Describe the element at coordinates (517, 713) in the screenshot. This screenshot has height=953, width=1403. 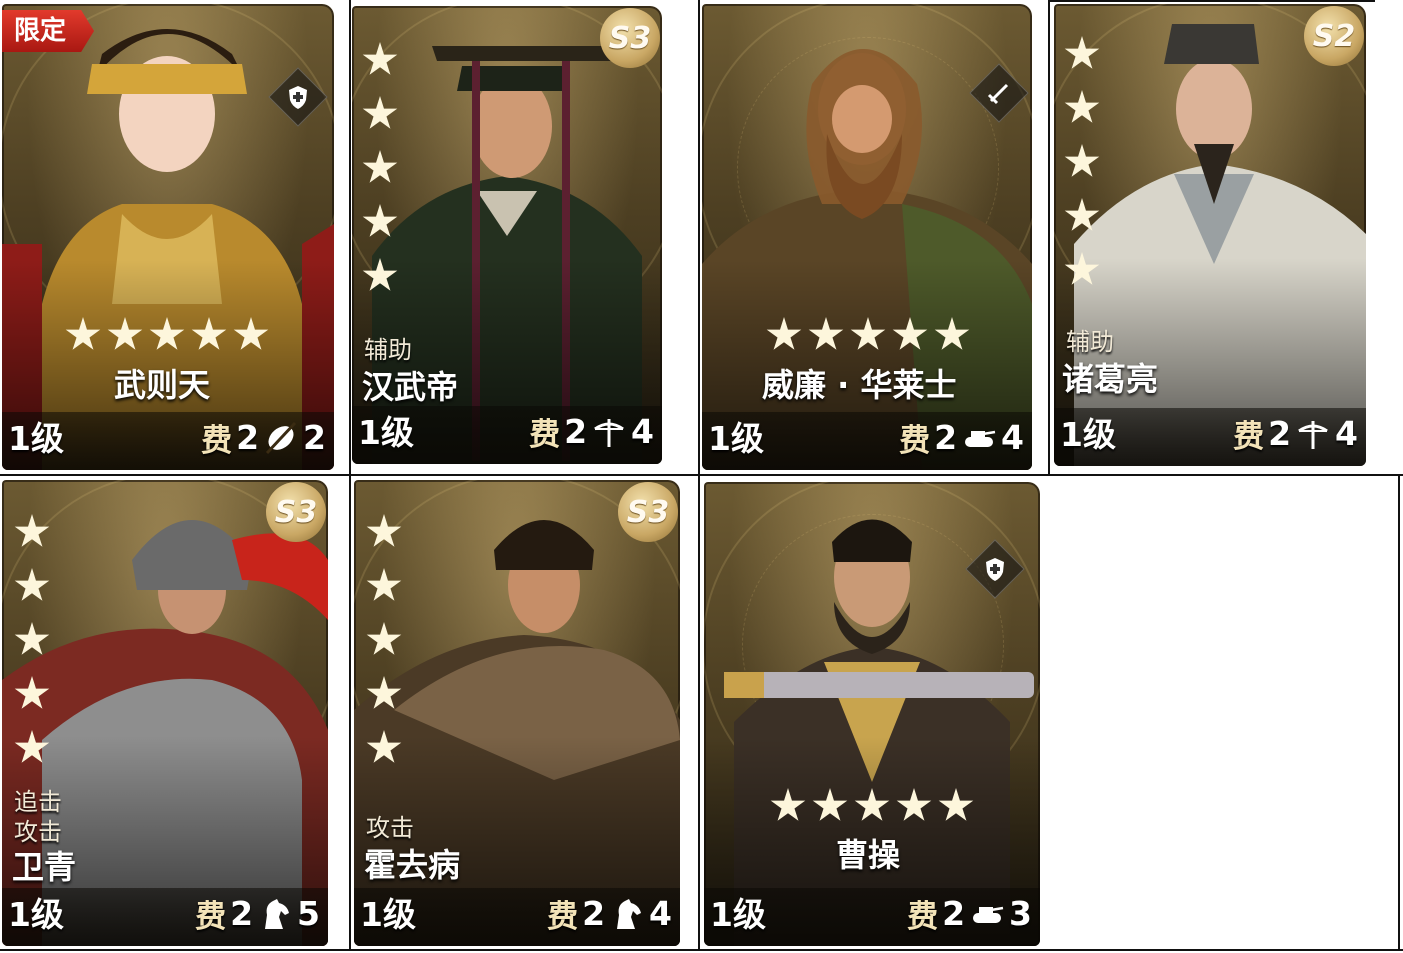
I see `hero-card: S3 攻击 霍去病 1级 费 2 4` at that location.